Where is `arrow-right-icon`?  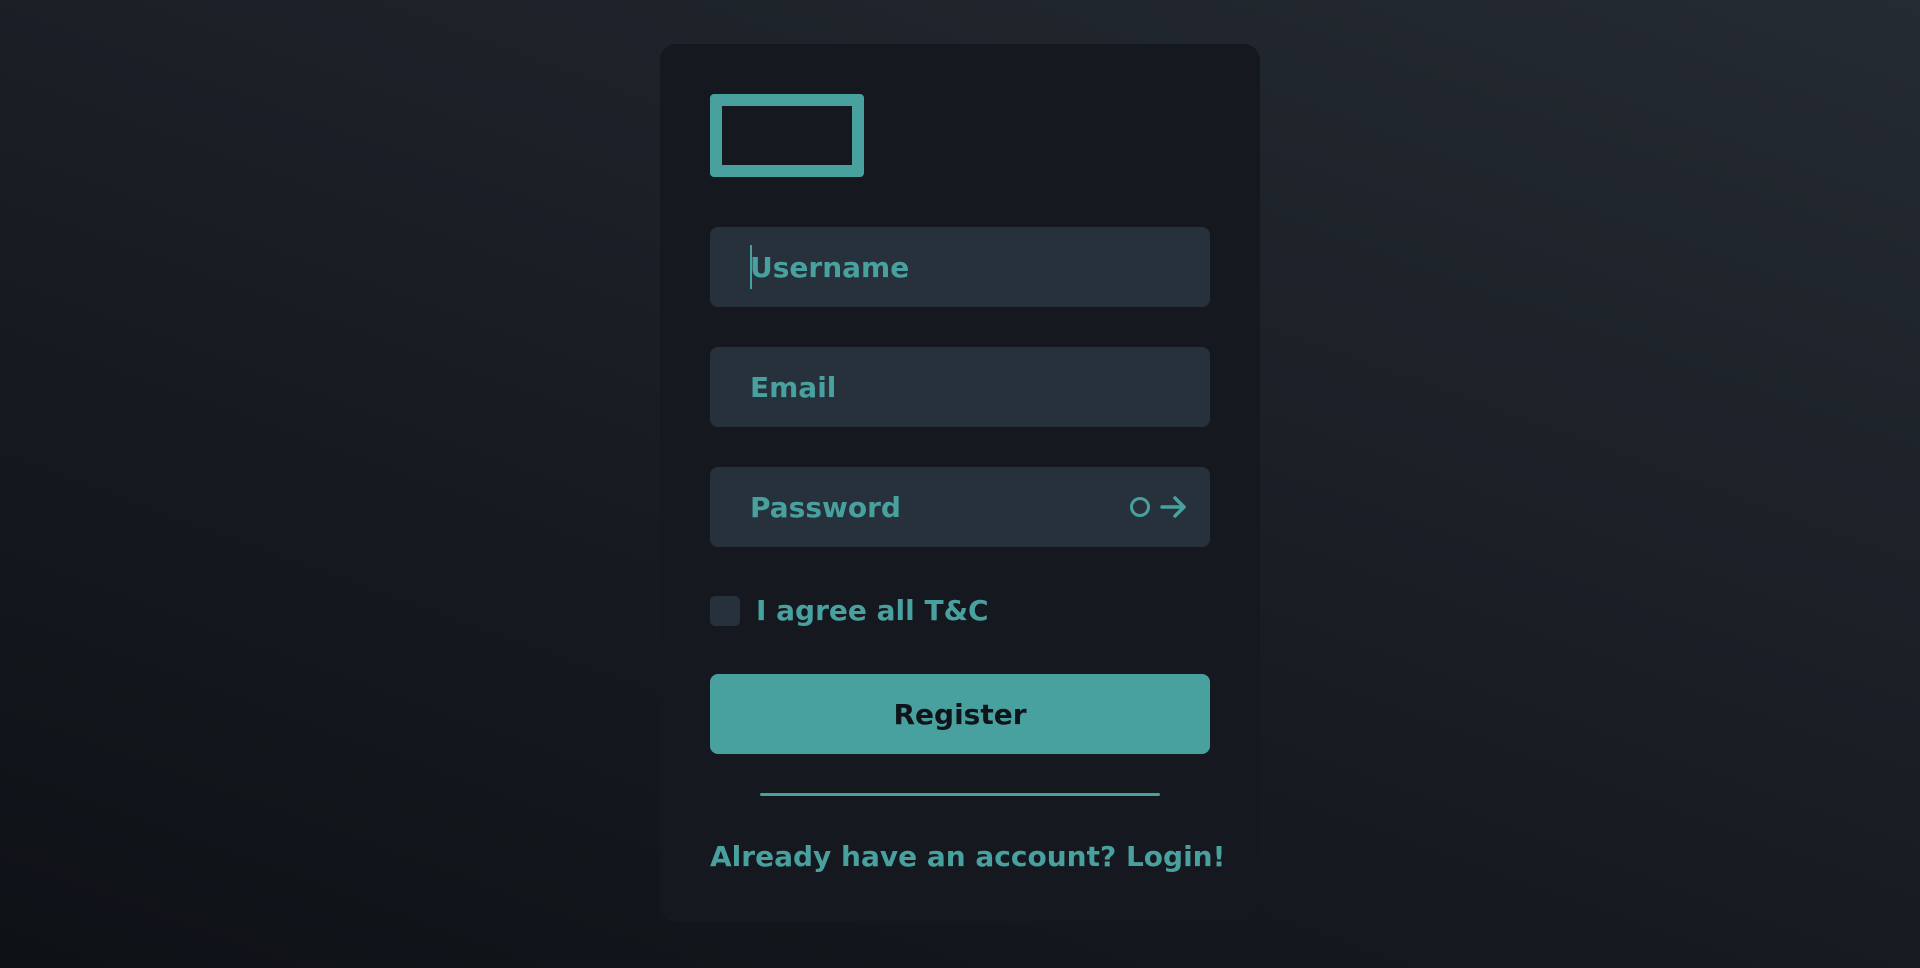 arrow-right-icon is located at coordinates (1174, 507).